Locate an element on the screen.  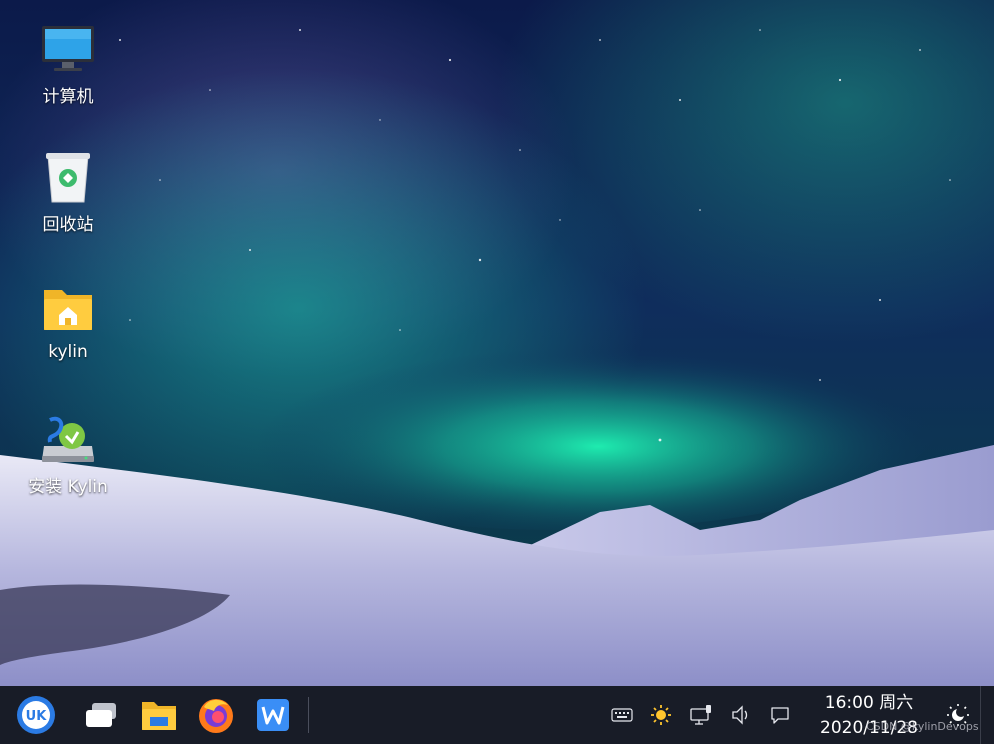
file-manager-button is located at coordinates (159, 715).